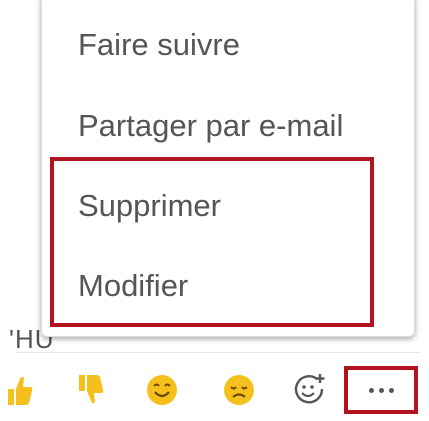  I want to click on thumbs-up-icon, so click(20, 390).